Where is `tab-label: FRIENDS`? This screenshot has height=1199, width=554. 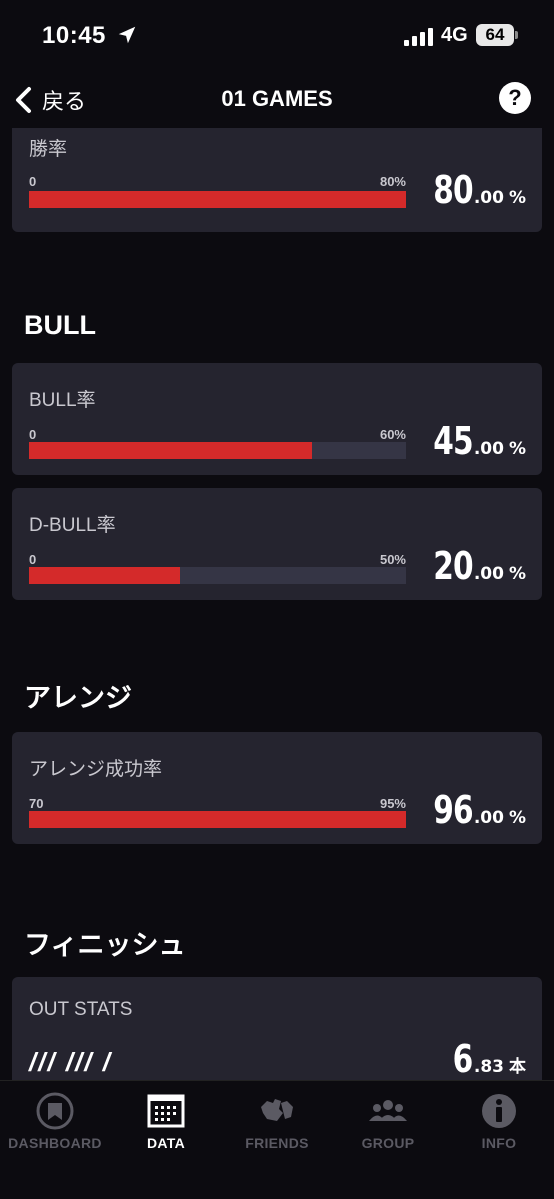 tab-label: FRIENDS is located at coordinates (277, 1143).